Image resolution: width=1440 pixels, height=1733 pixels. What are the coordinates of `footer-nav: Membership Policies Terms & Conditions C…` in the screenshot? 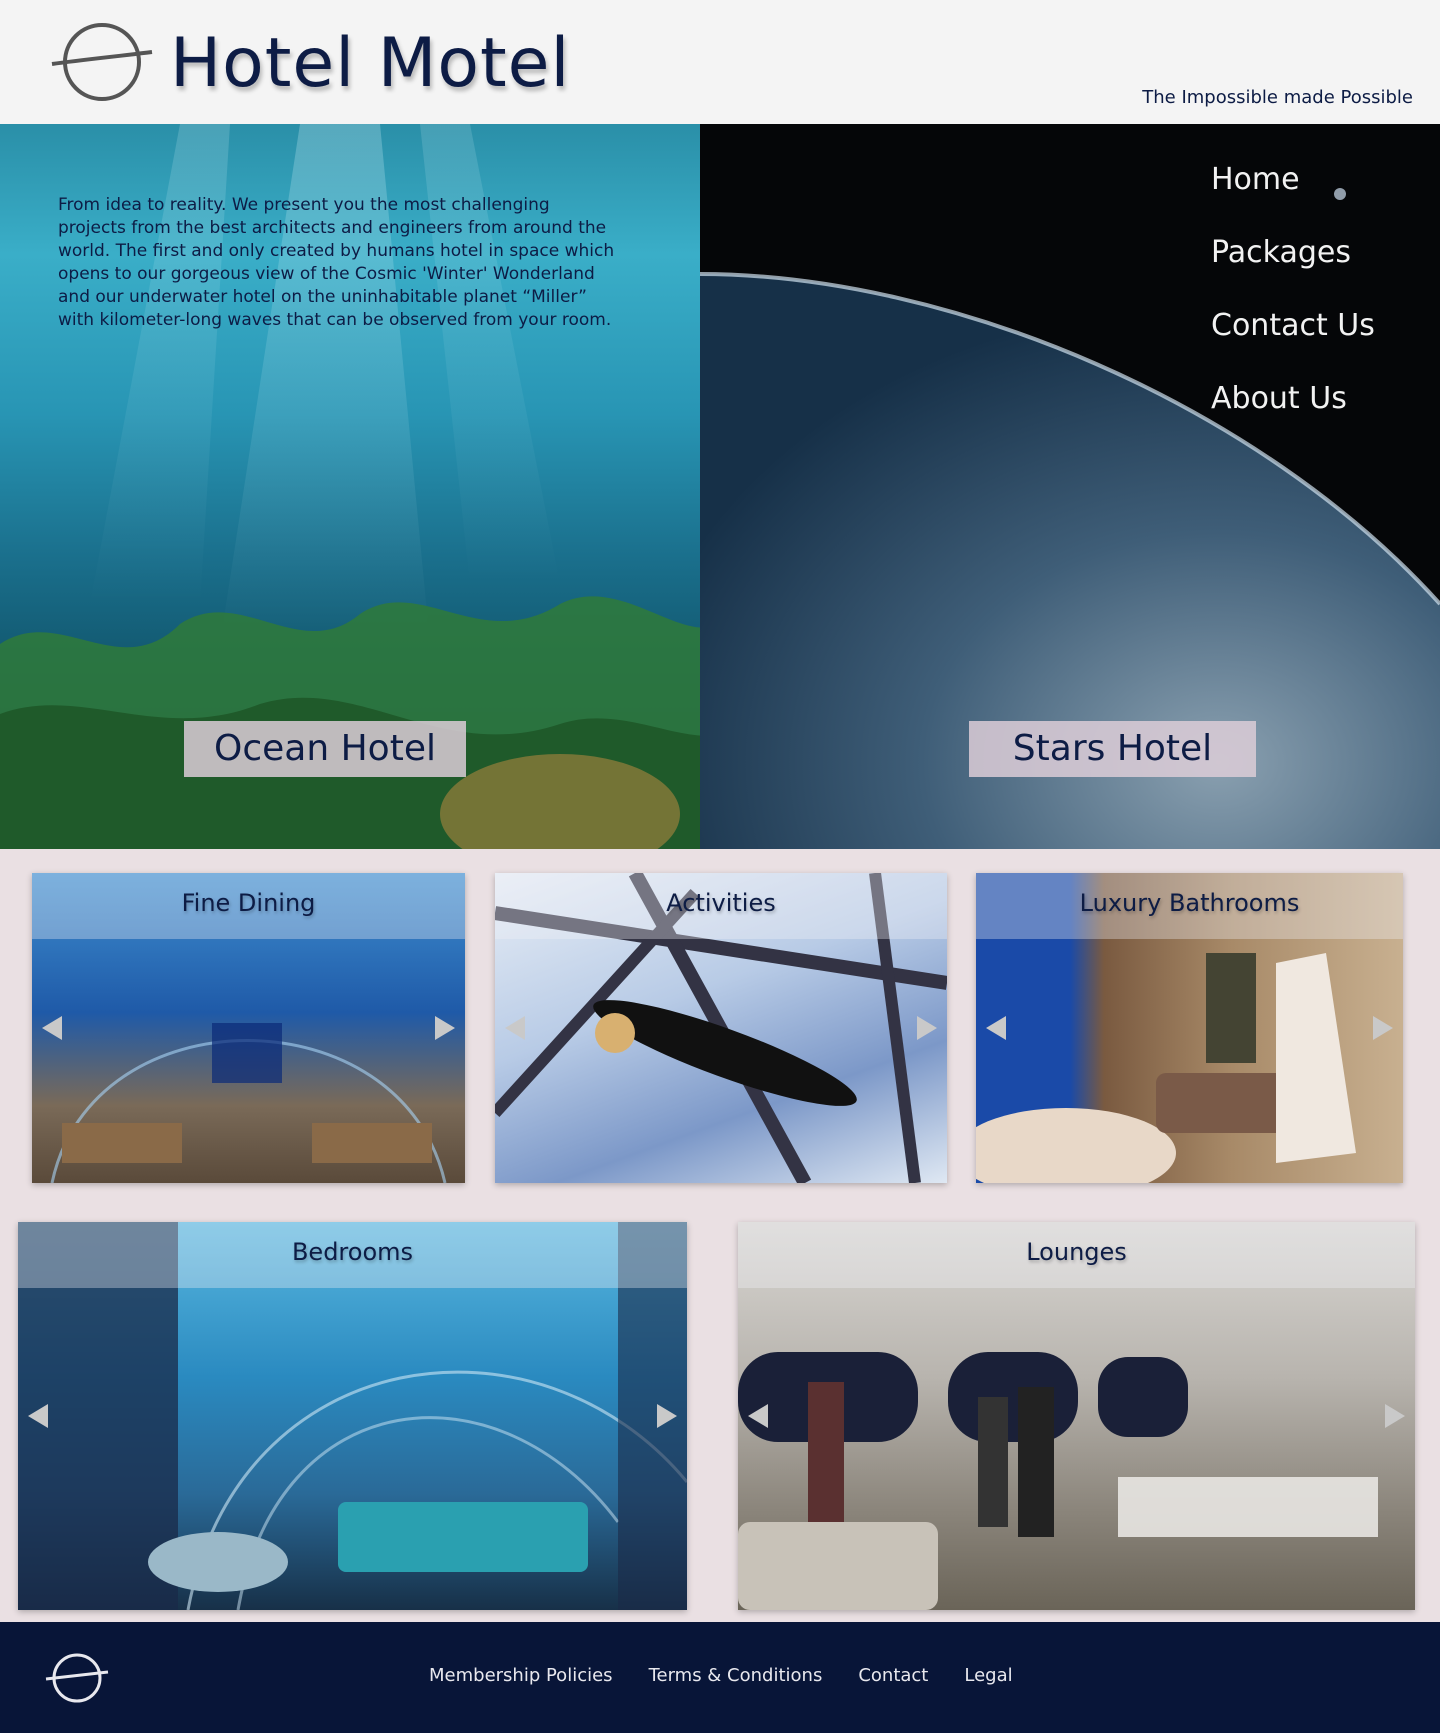 It's located at (721, 1675).